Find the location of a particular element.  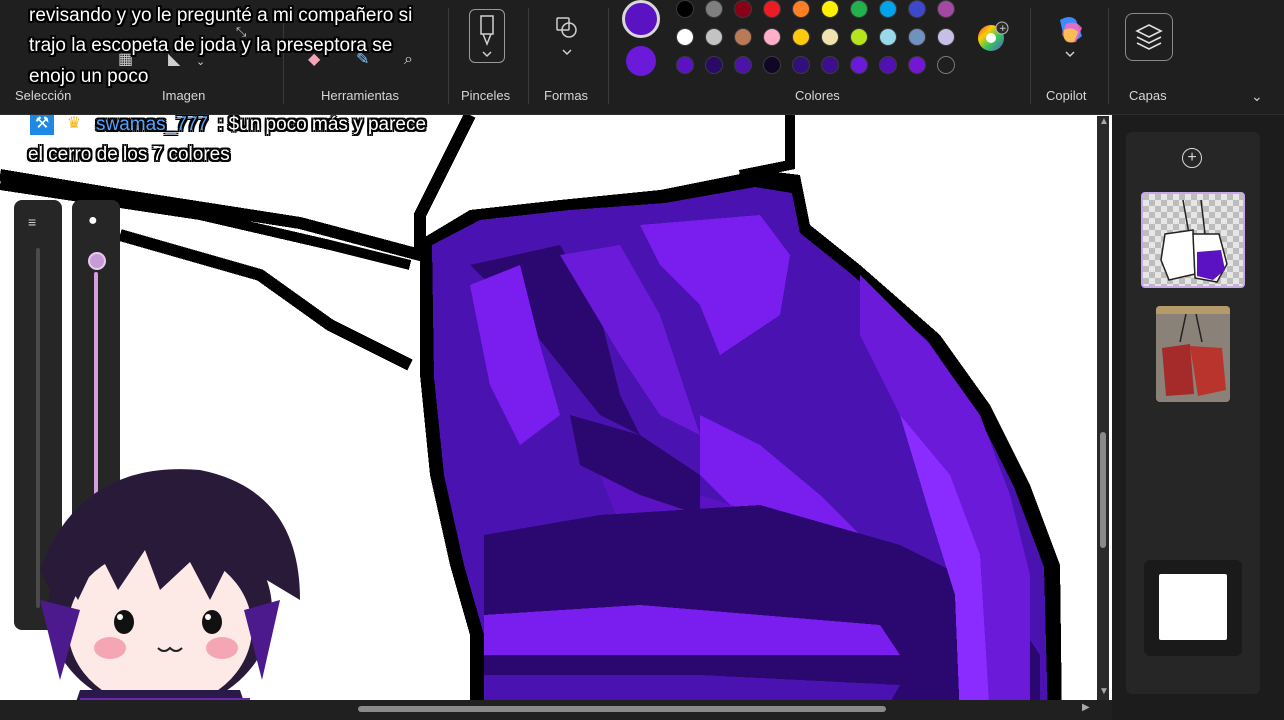

group-label-shapes: Formas is located at coordinates (566, 95).